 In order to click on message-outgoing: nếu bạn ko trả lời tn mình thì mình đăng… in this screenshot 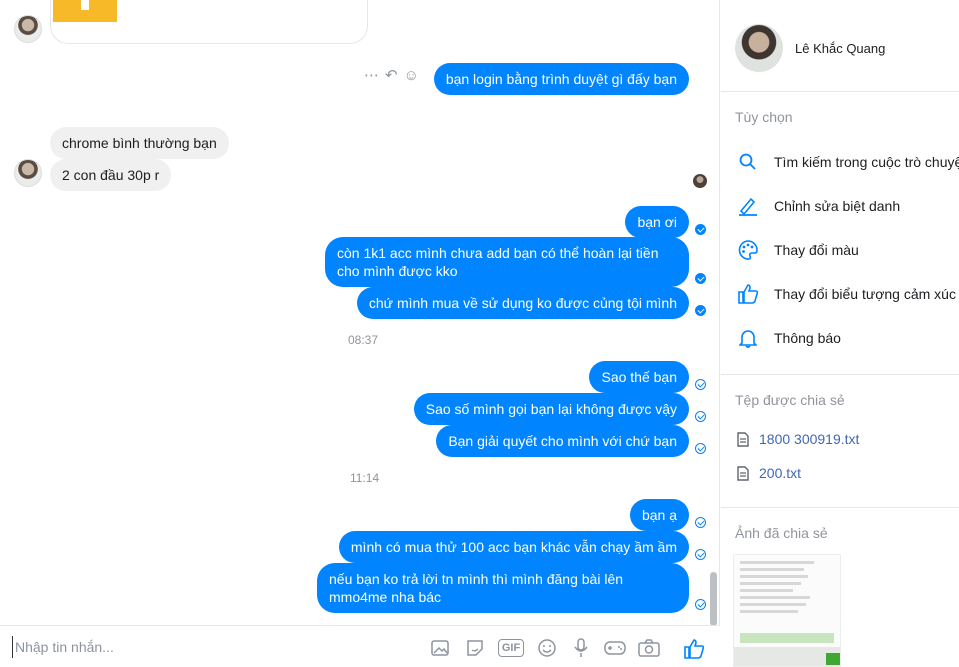, I will do `click(503, 588)`.